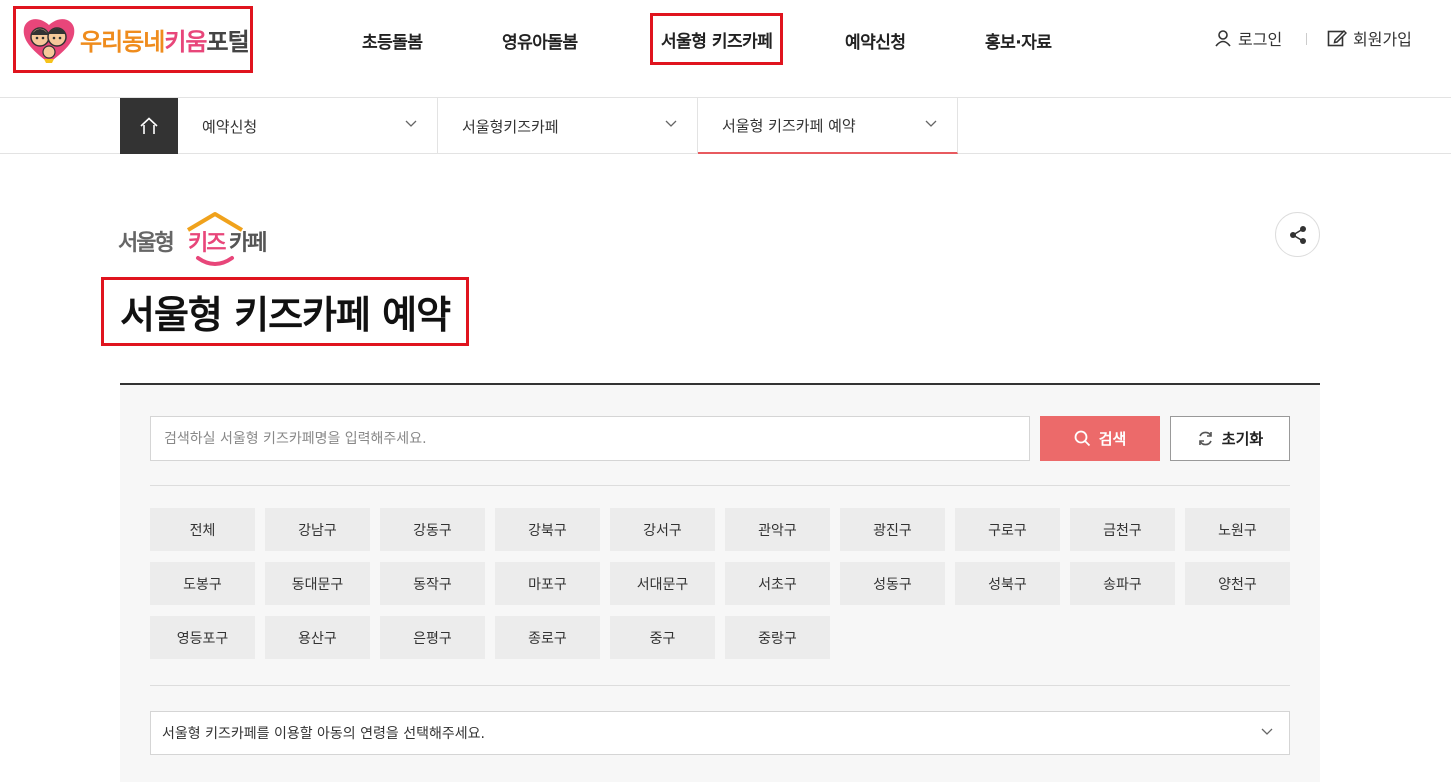 The width and height of the screenshot is (1451, 782). I want to click on search-button: 검색, so click(1100, 438).